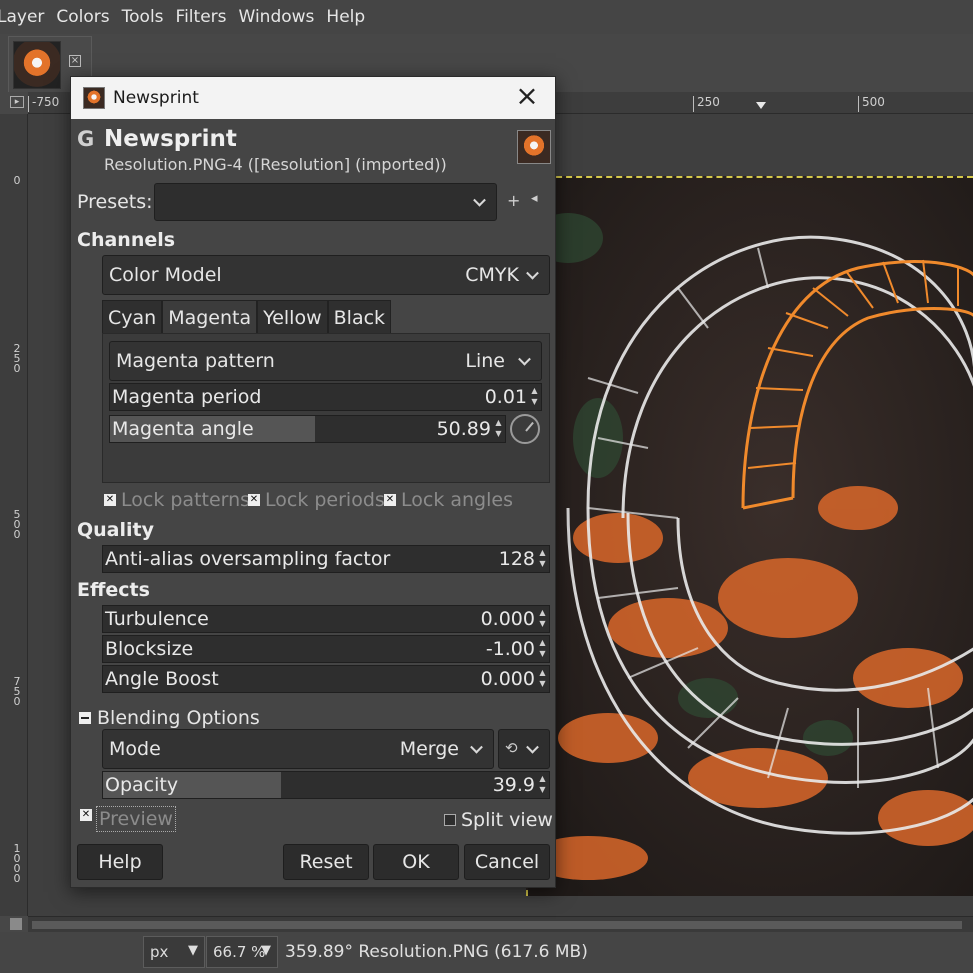 Image resolution: width=973 pixels, height=973 pixels. What do you see at coordinates (195, 361) in the screenshot?
I see `magenta-pattern-label: Magenta pattern` at bounding box center [195, 361].